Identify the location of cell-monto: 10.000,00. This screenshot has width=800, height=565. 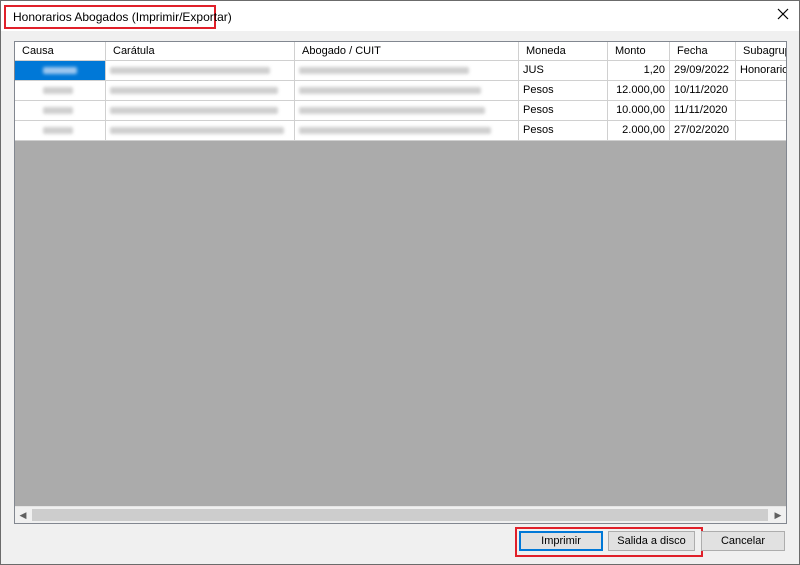
(639, 111).